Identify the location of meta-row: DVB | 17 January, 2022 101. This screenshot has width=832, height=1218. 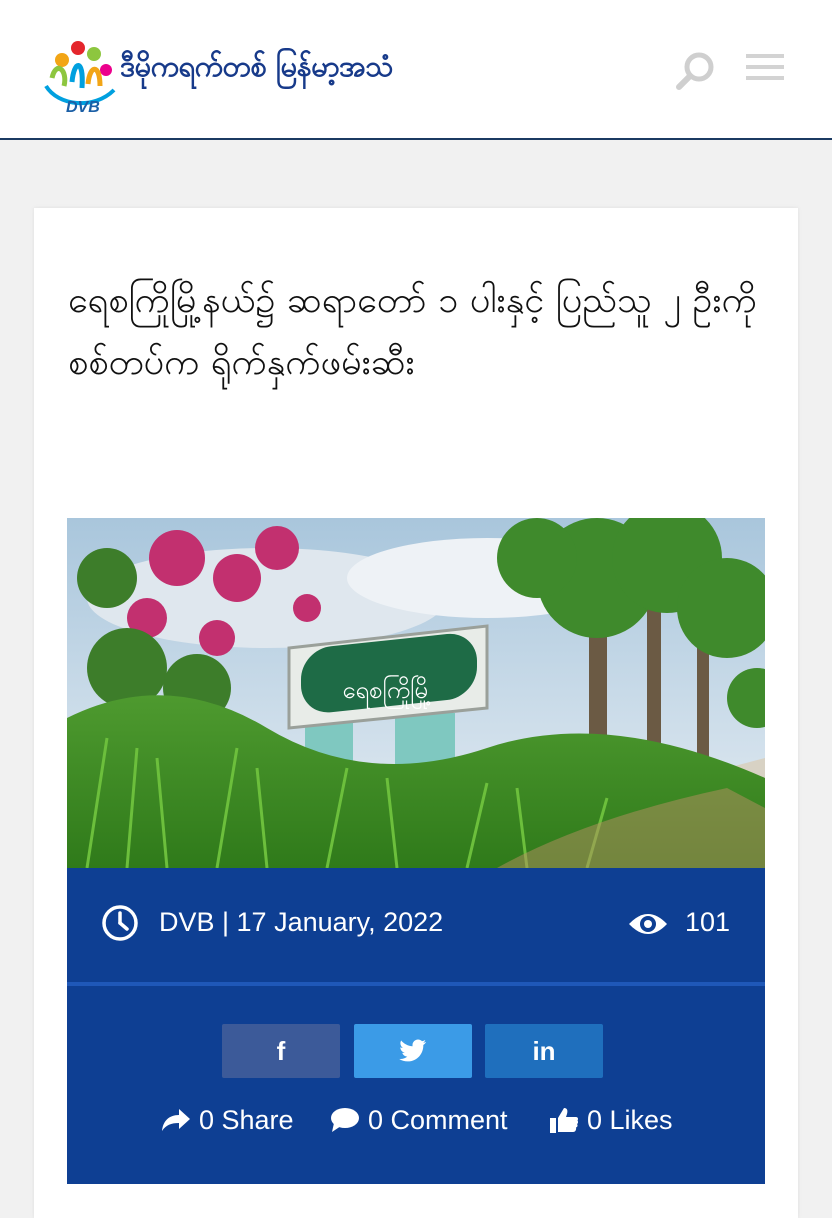
(416, 927).